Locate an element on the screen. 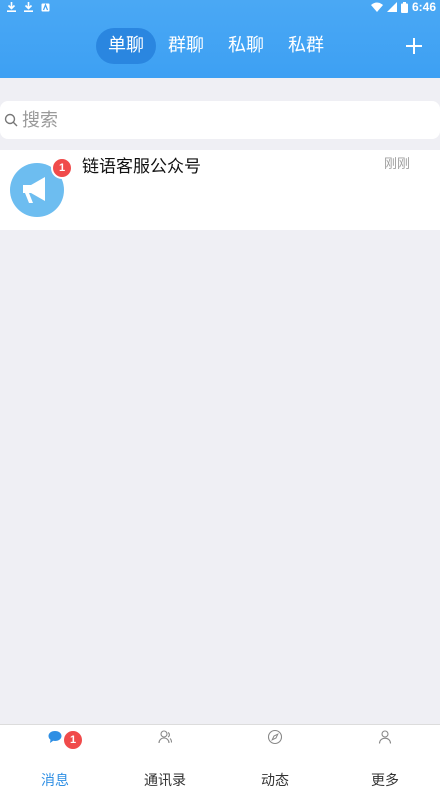  contacts-icon is located at coordinates (165, 737).